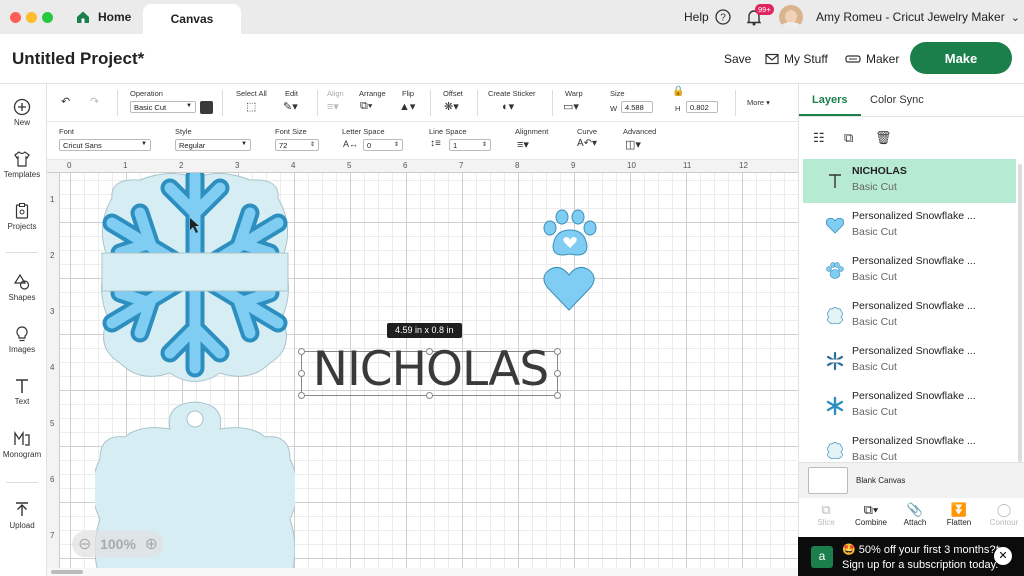 The width and height of the screenshot is (1024, 576). What do you see at coordinates (84, 544) in the screenshot?
I see `zoom-out-icon: ⊖` at bounding box center [84, 544].